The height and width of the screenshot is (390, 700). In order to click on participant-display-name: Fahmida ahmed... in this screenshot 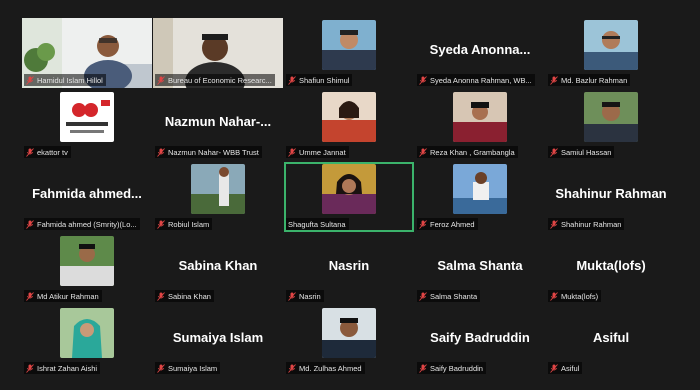, I will do `click(87, 193)`.